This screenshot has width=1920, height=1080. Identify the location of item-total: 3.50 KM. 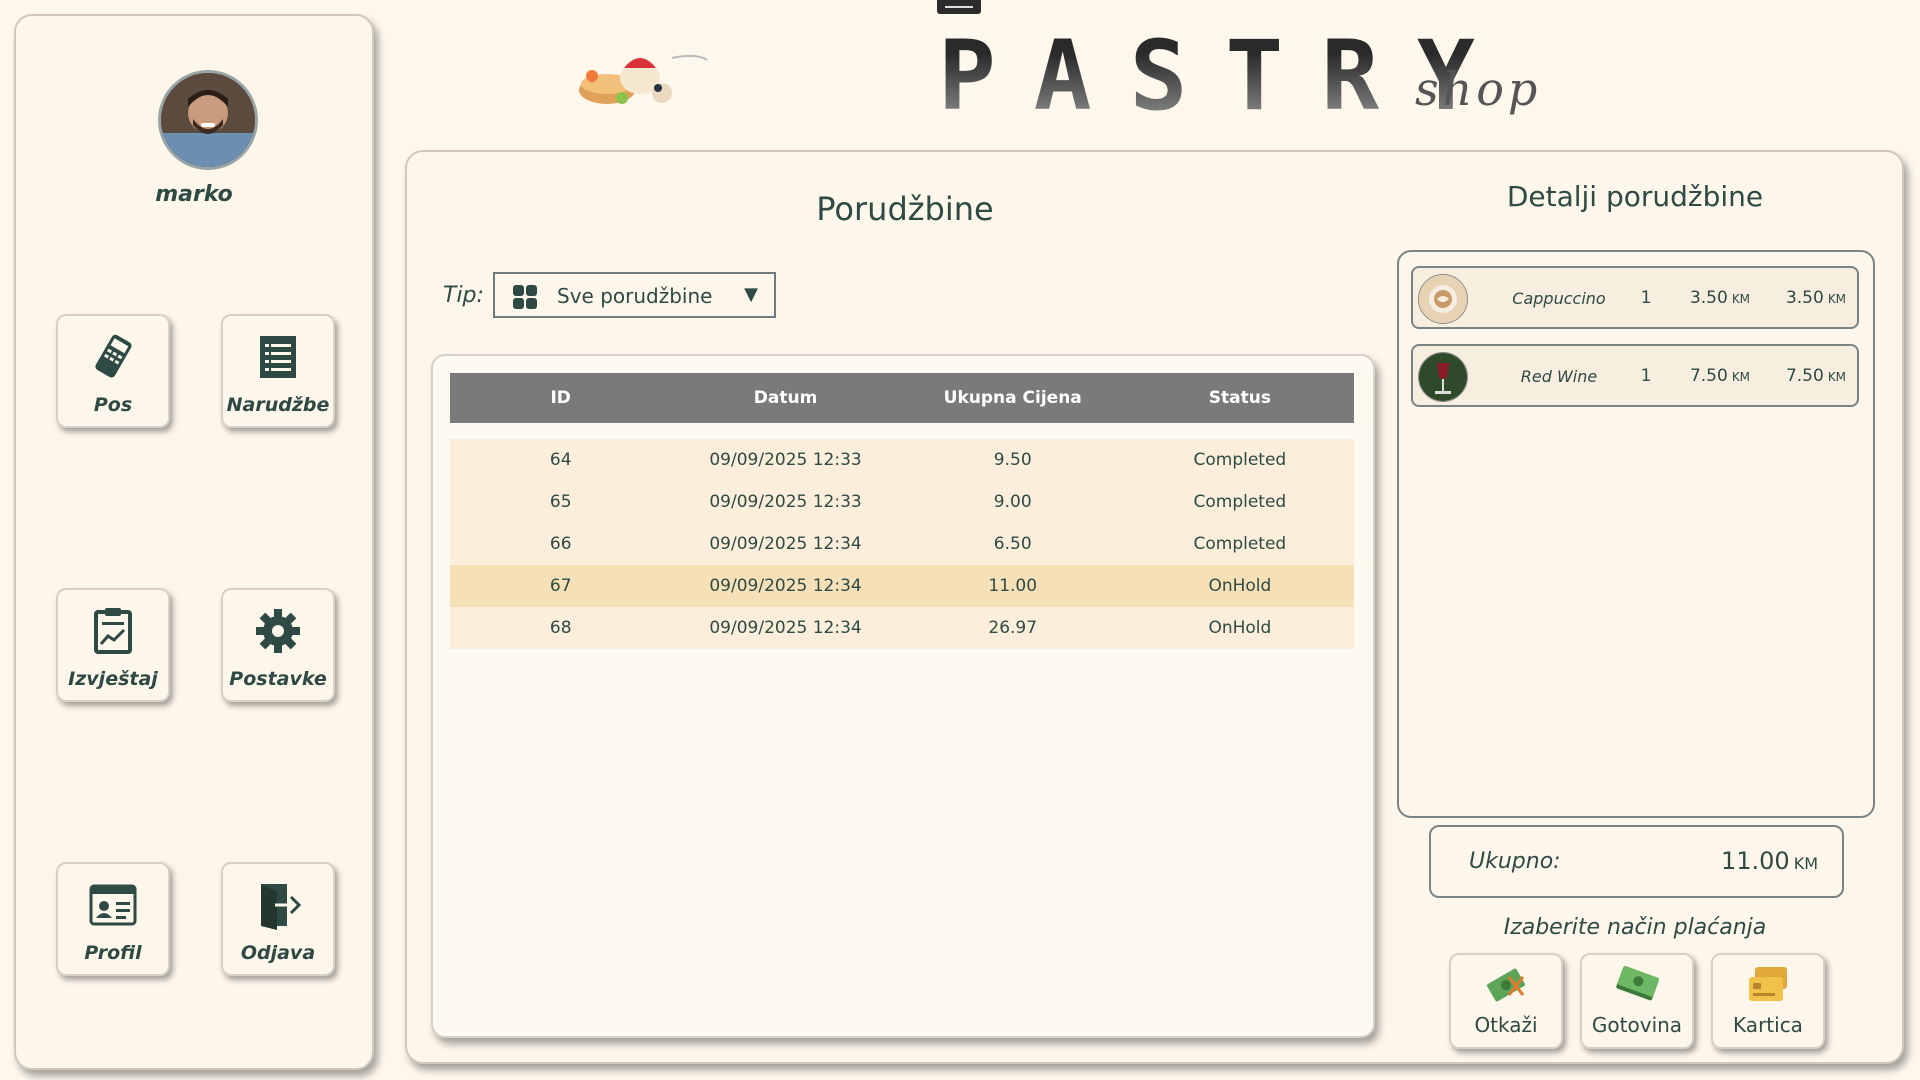
(1816, 298).